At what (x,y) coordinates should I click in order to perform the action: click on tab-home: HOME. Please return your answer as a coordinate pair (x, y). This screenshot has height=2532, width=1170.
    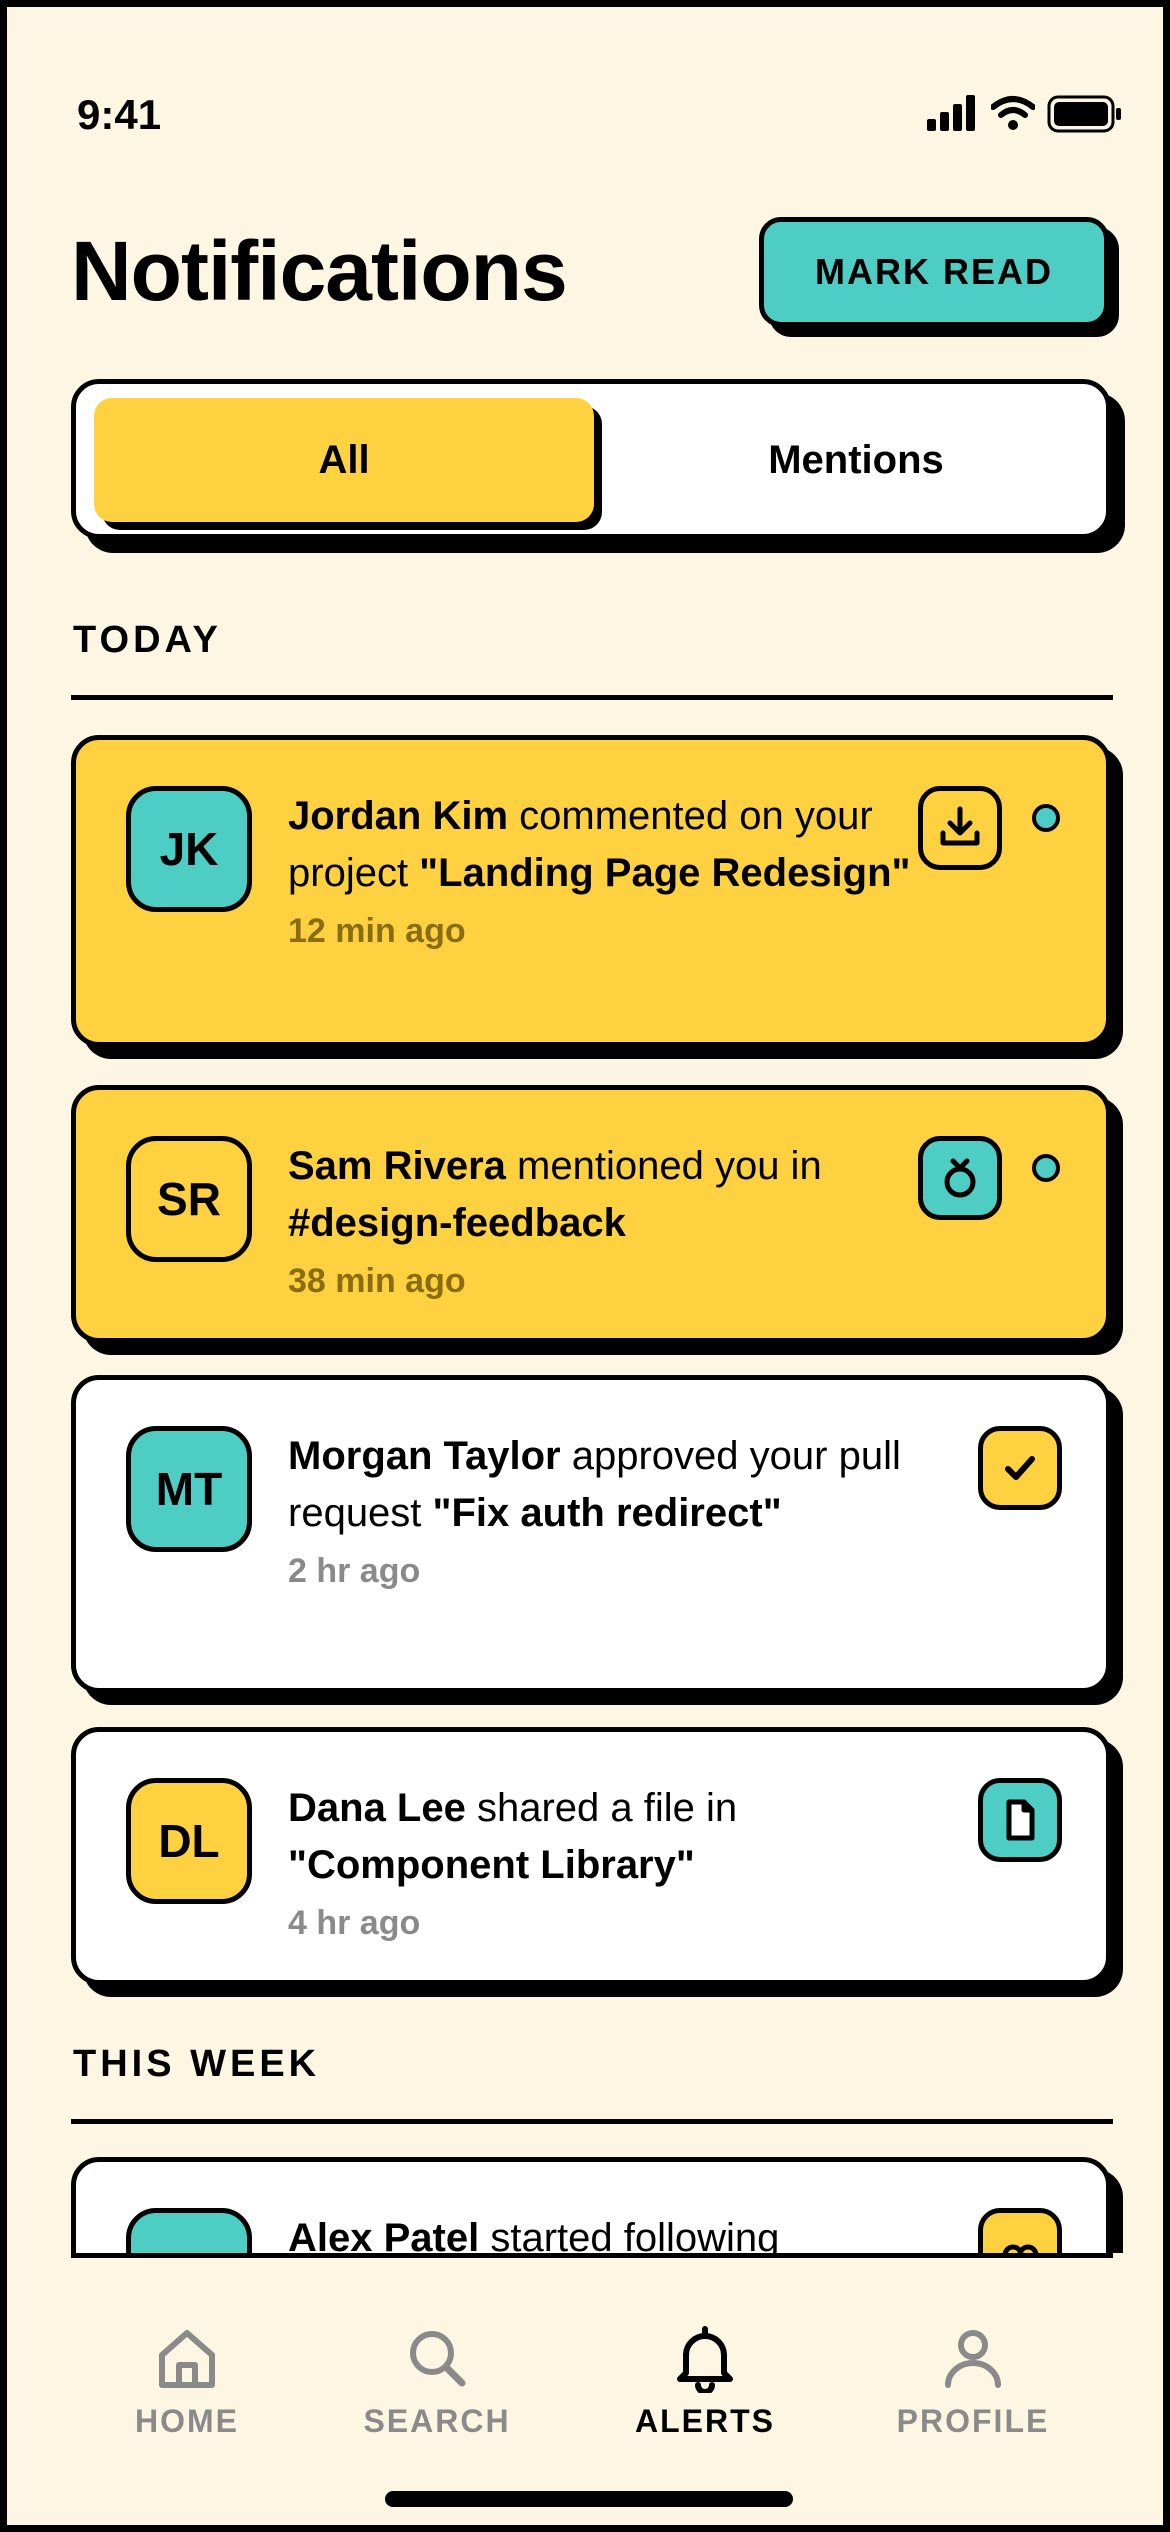
    Looking at the image, I should click on (187, 2381).